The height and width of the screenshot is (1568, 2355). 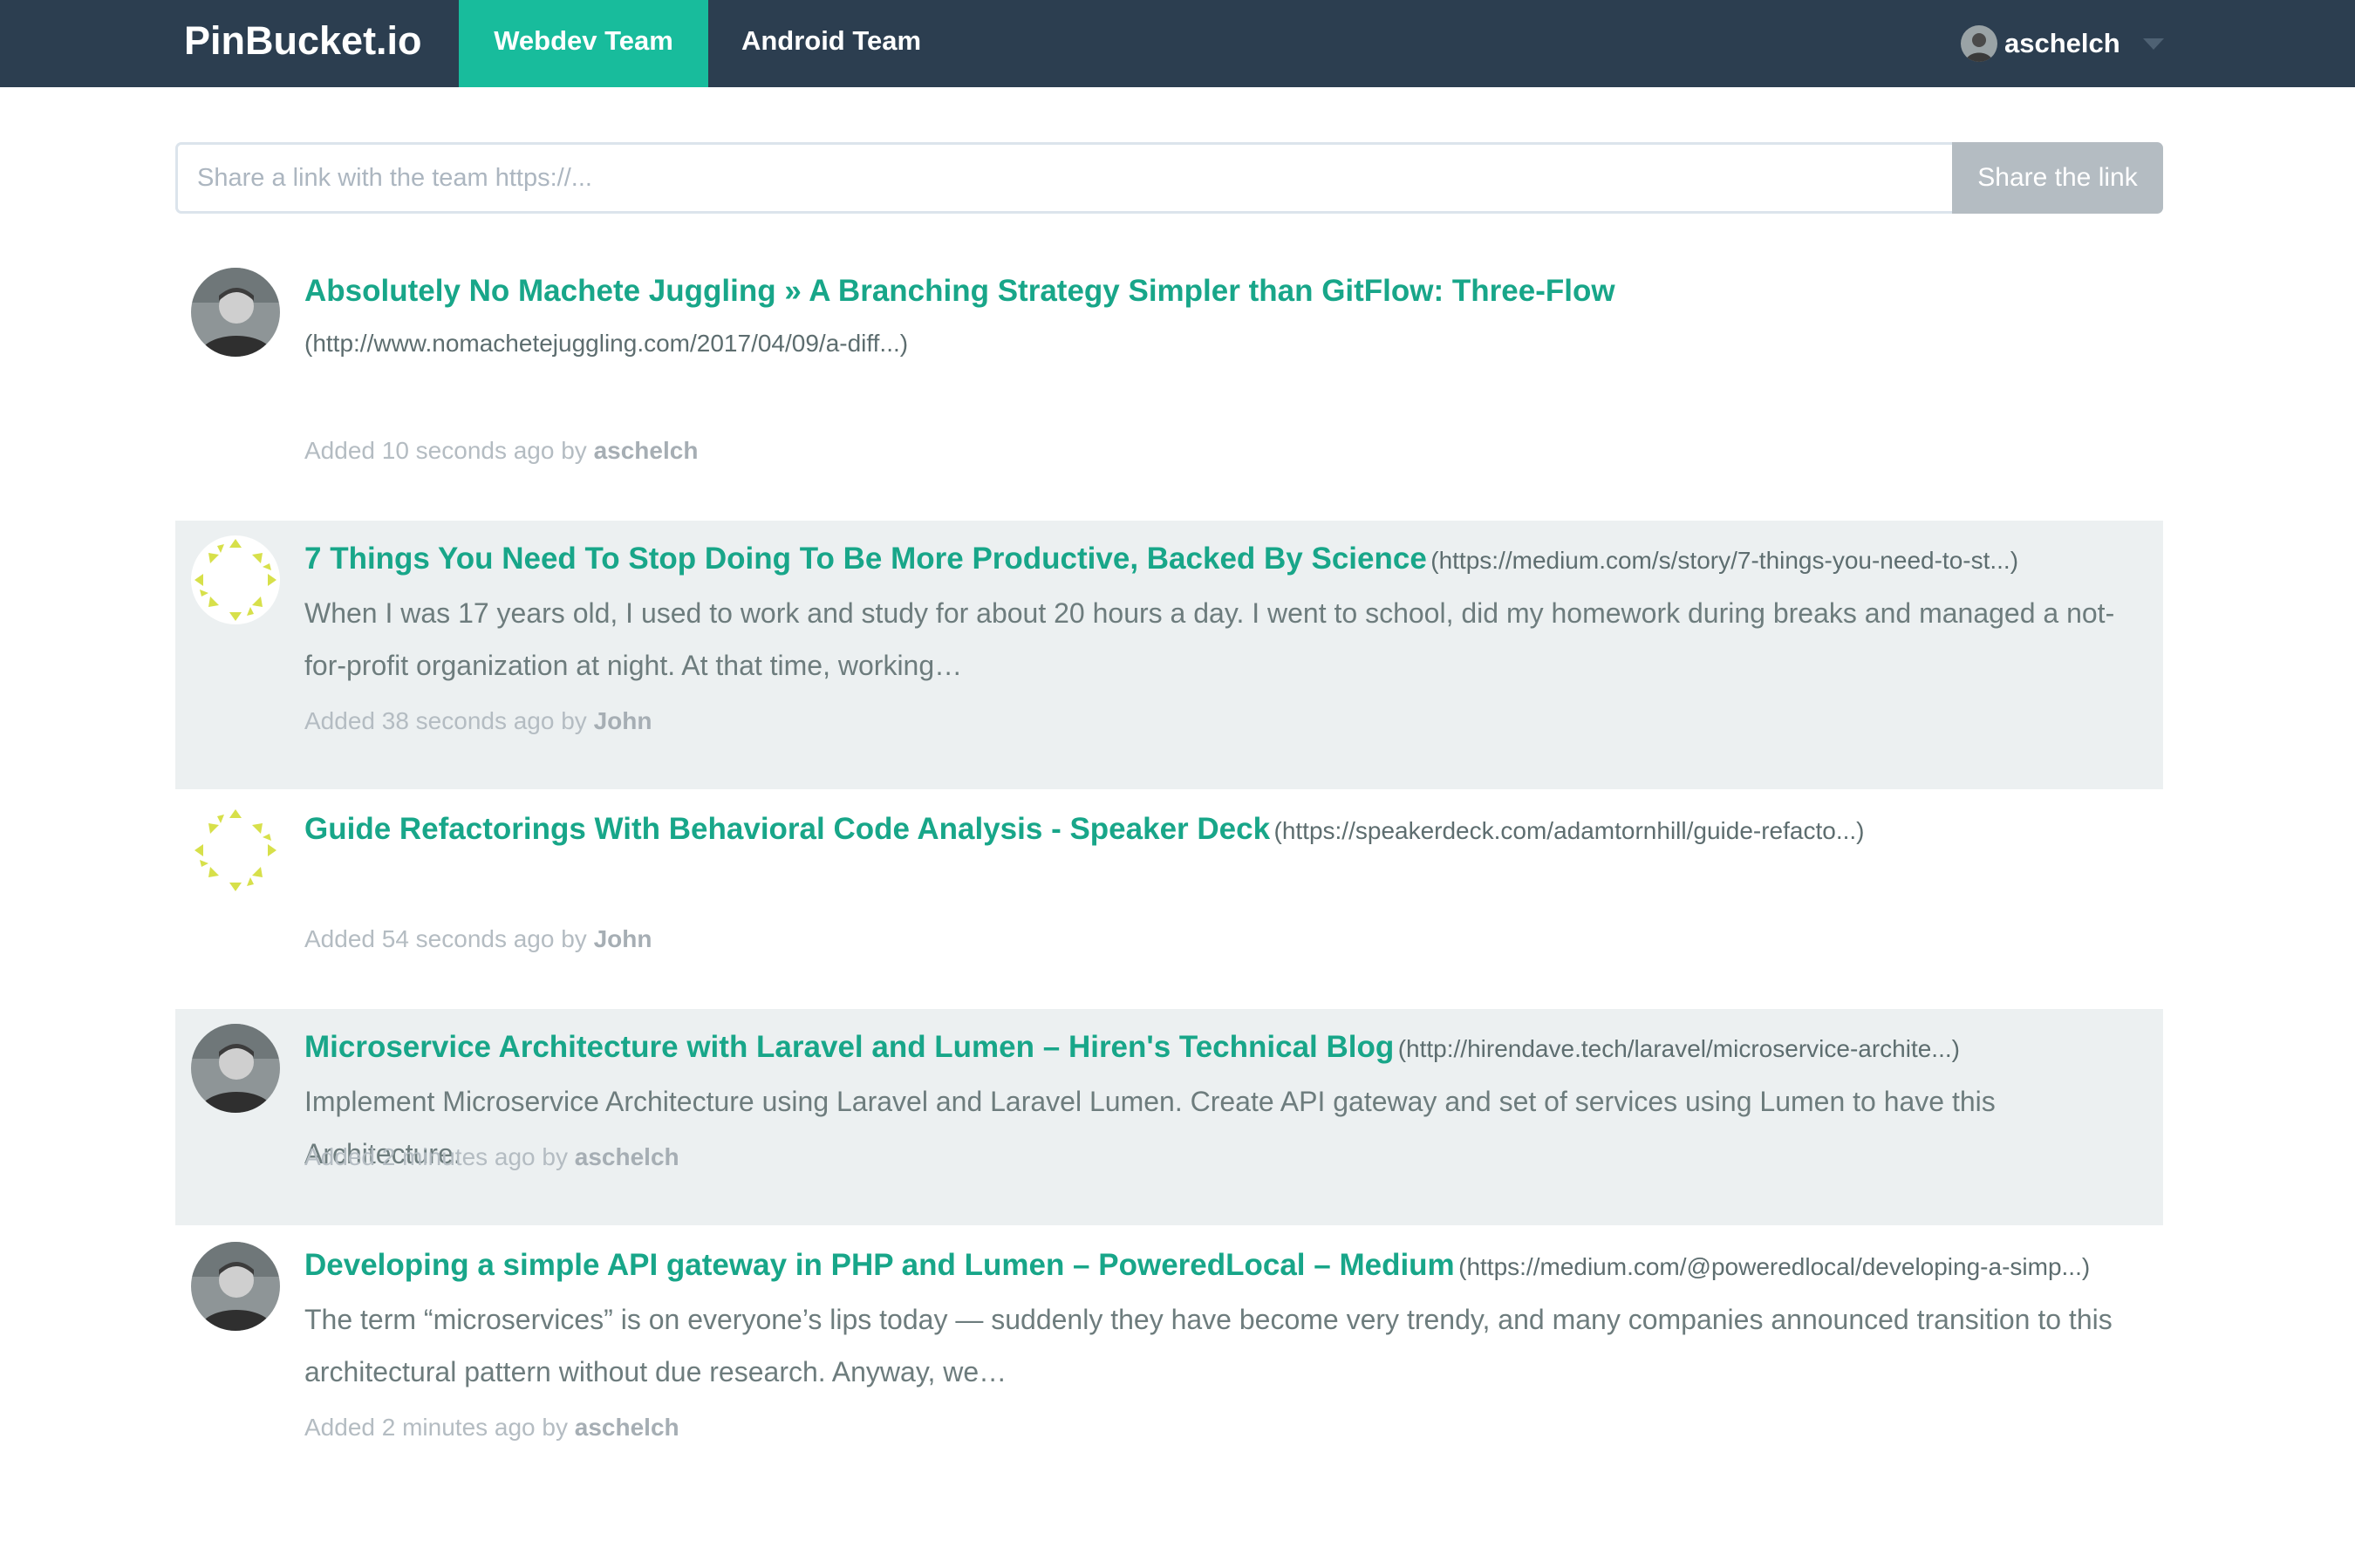 What do you see at coordinates (831, 43) in the screenshot?
I see `tab-android-team: Android Team` at bounding box center [831, 43].